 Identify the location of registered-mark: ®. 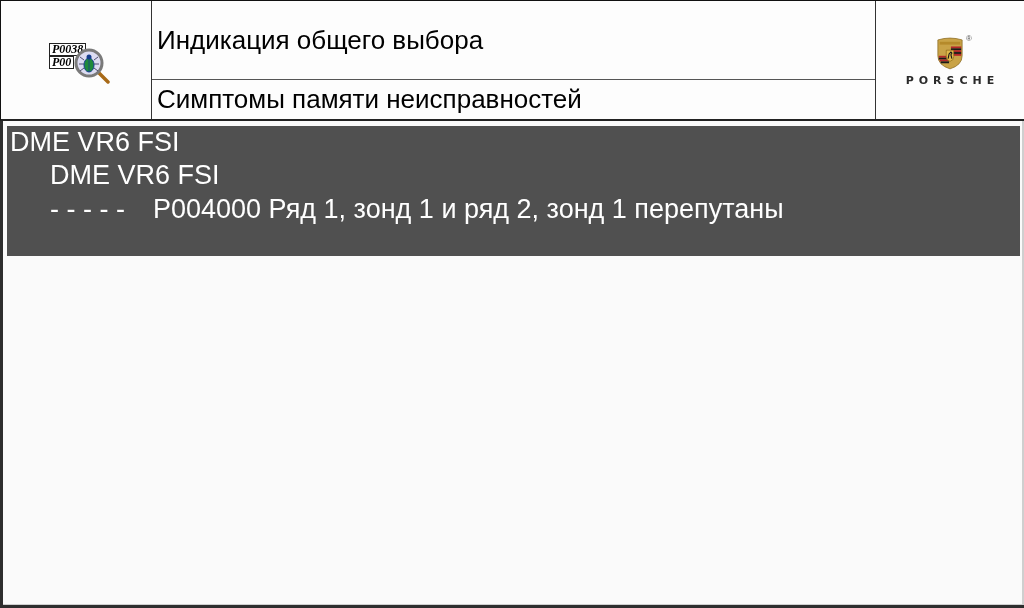
(969, 38).